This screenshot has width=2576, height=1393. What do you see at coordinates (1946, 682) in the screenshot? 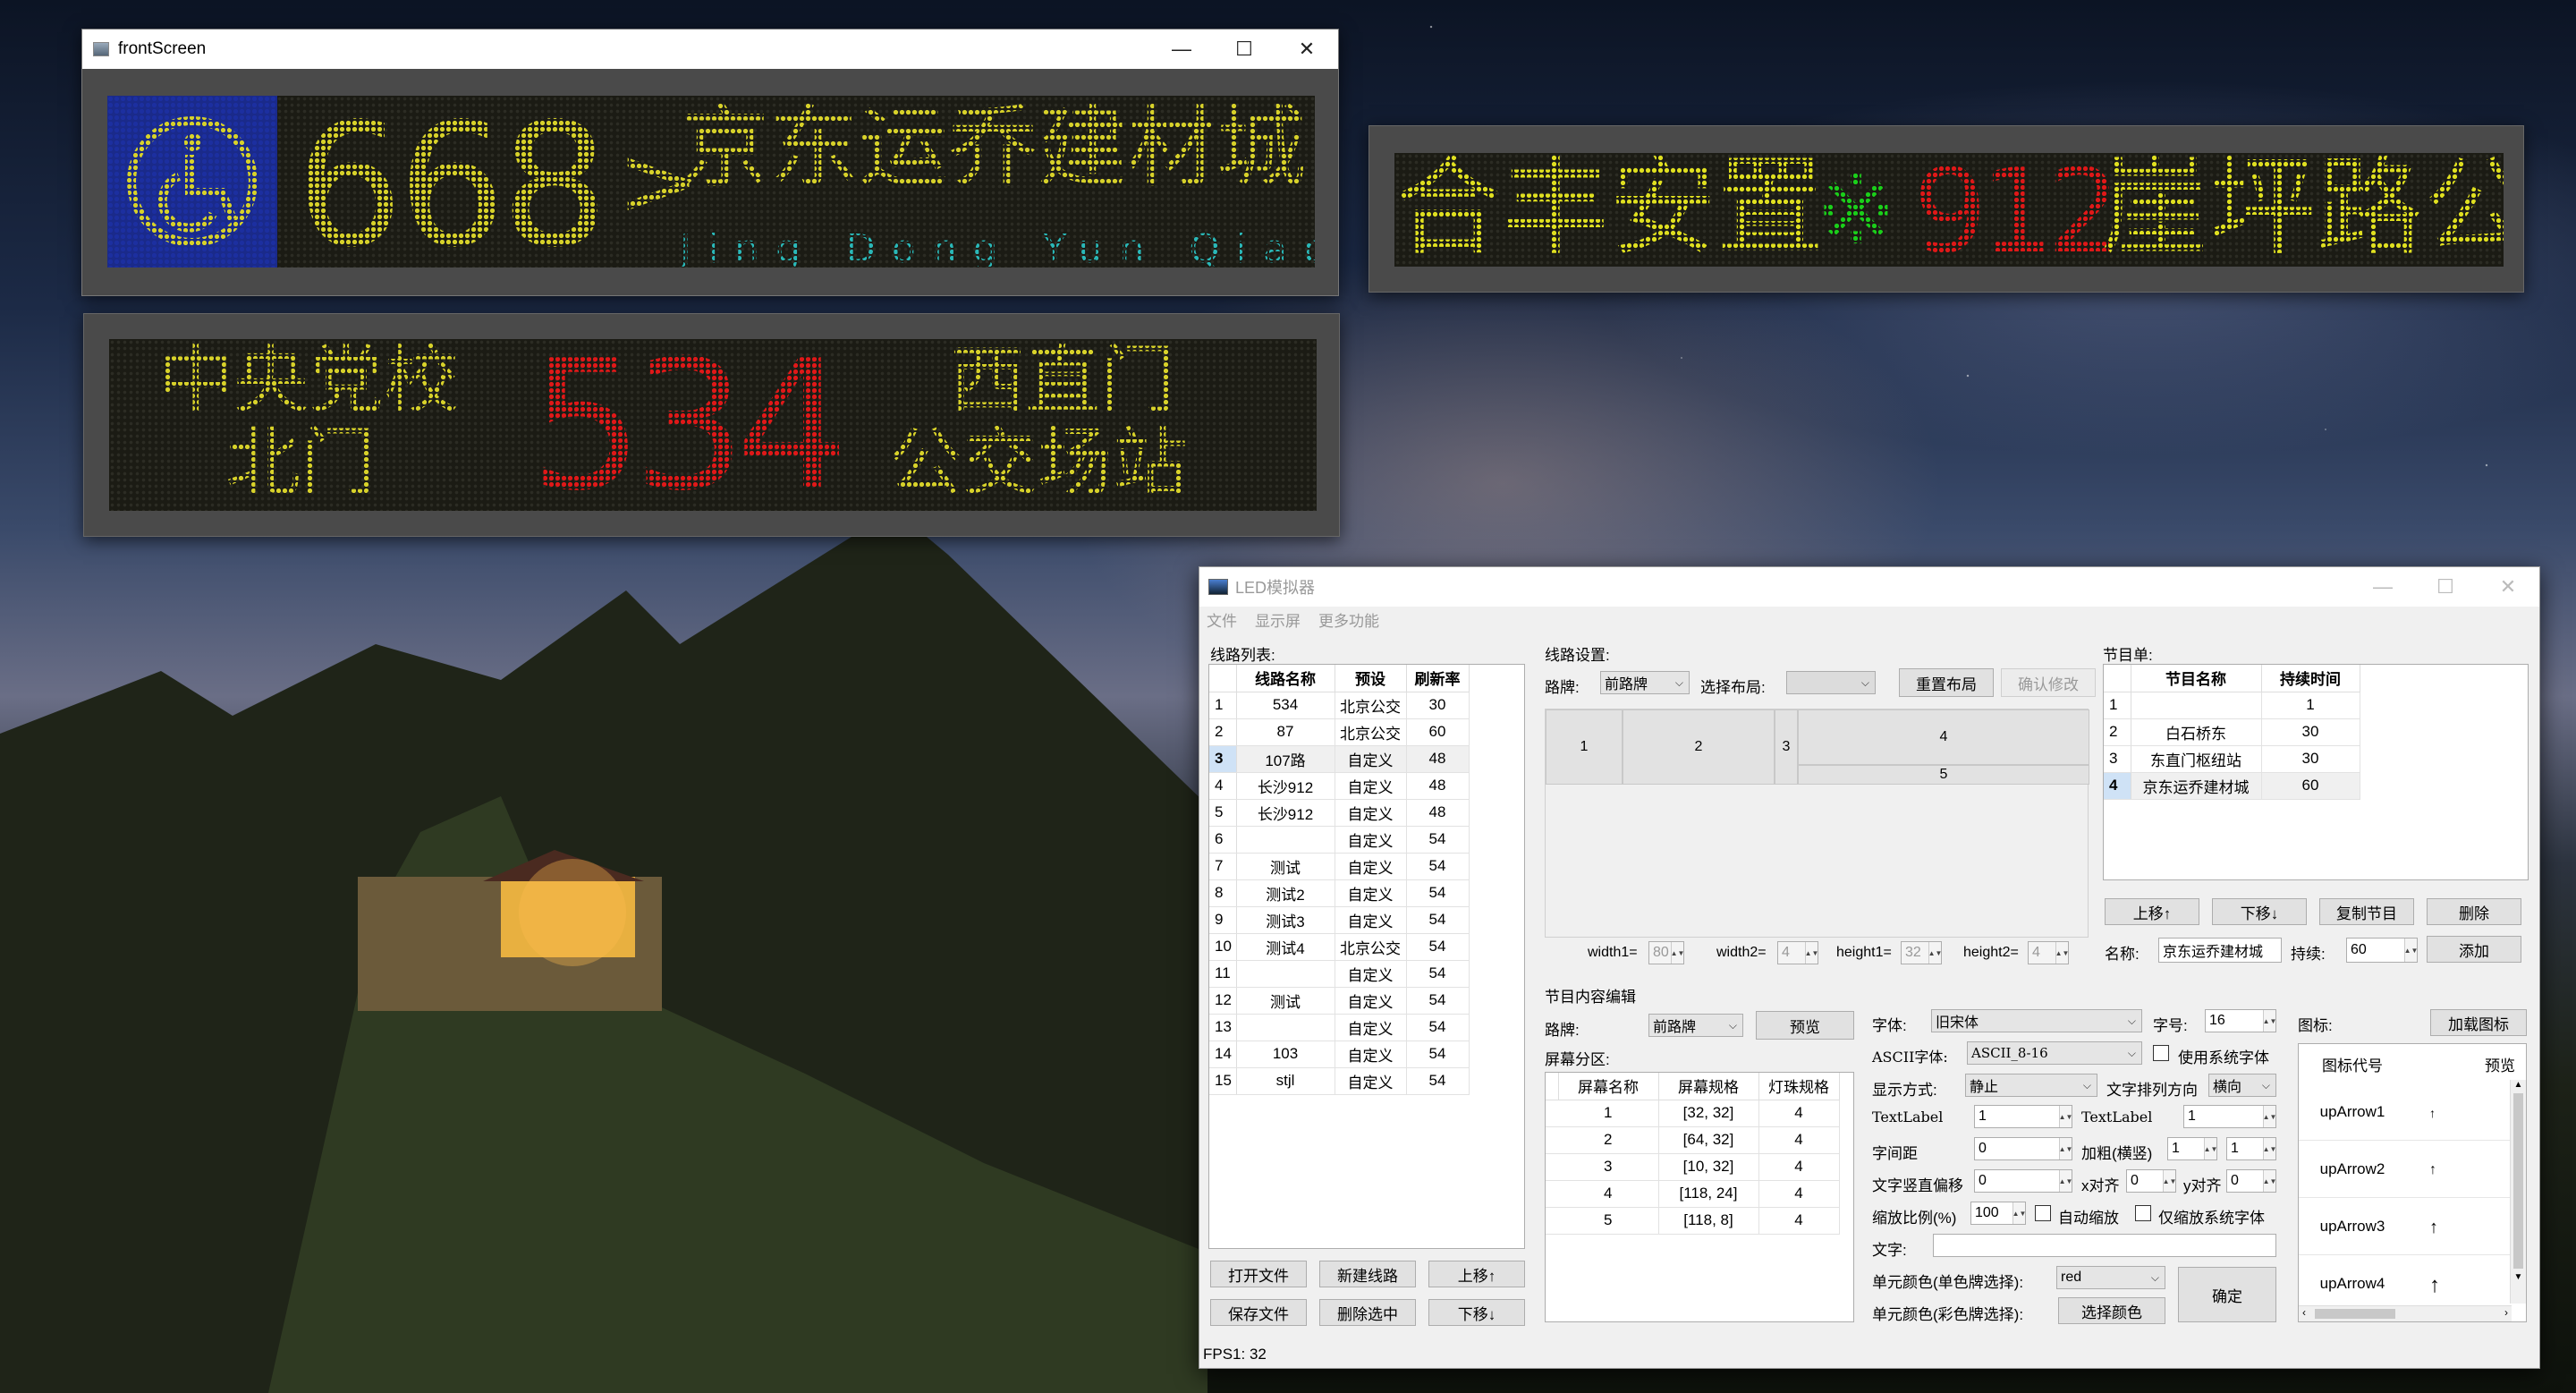
I see `reset-layout-button: 重置布局` at bounding box center [1946, 682].